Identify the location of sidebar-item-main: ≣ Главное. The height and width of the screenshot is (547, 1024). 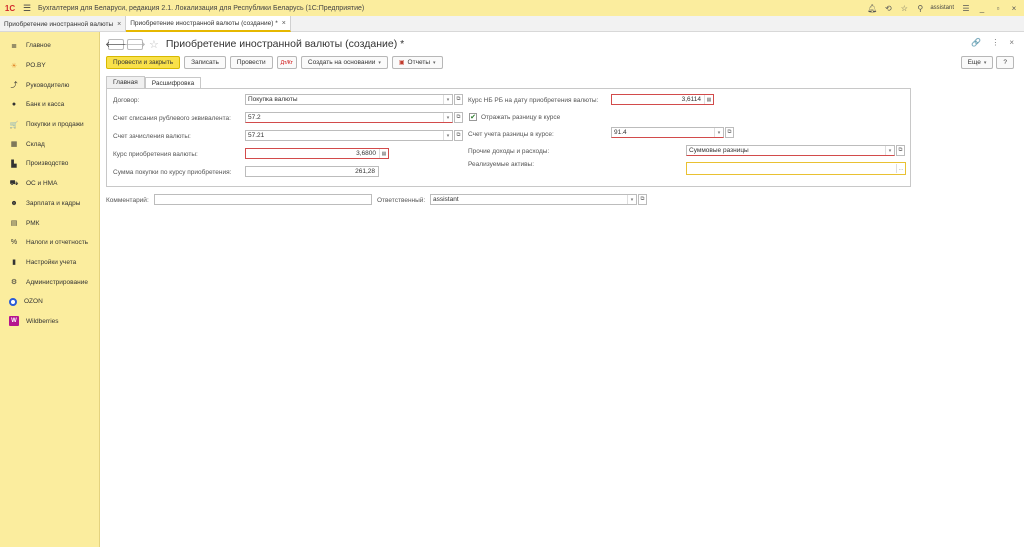
(49, 46).